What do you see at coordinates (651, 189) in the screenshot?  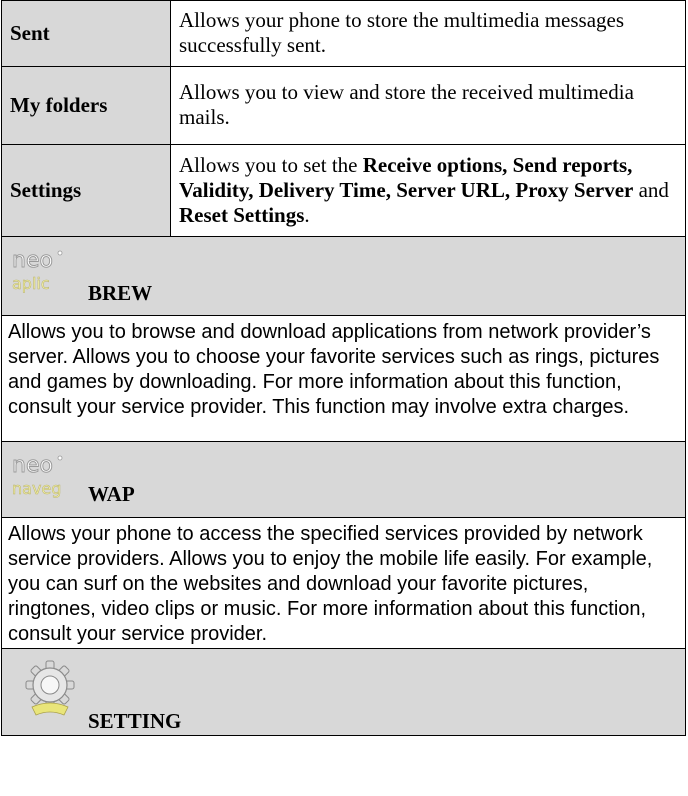 I see `settings-desc-text-2: and` at bounding box center [651, 189].